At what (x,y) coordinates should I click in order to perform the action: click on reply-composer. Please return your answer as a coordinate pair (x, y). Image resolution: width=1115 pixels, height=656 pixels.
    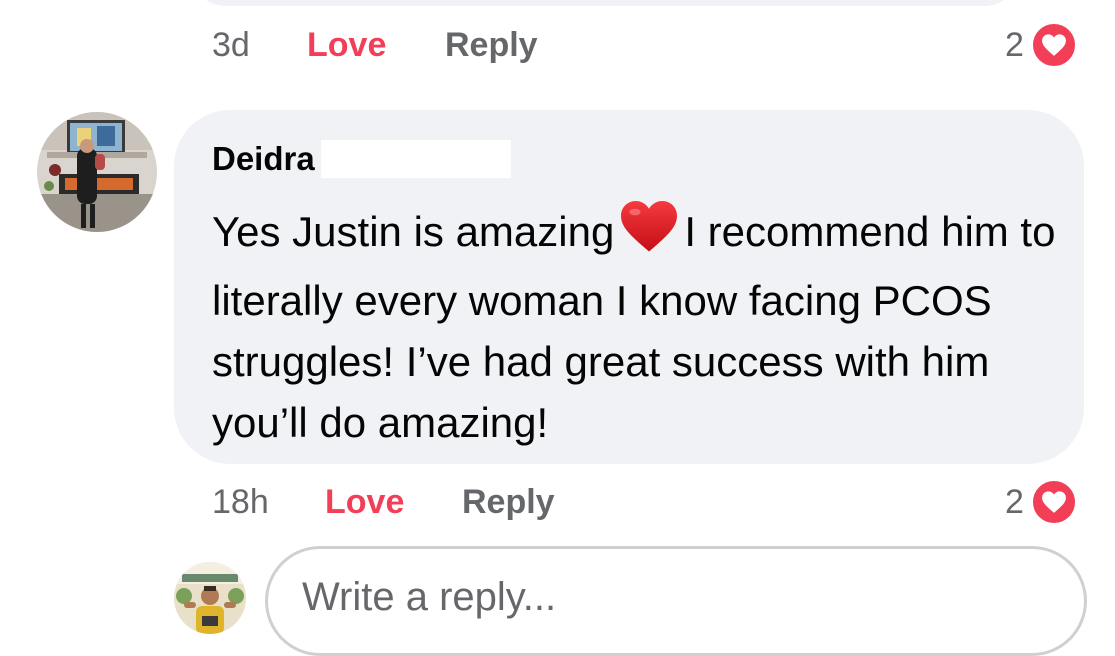
    Looking at the image, I should click on (676, 601).